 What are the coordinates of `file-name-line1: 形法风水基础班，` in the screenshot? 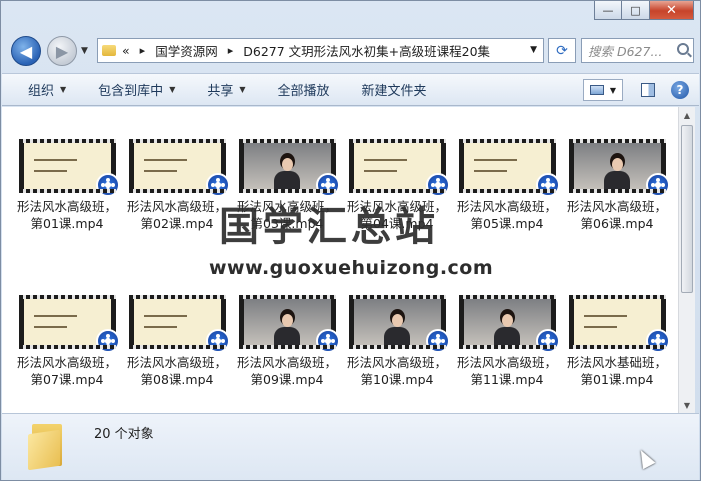 It's located at (616, 362).